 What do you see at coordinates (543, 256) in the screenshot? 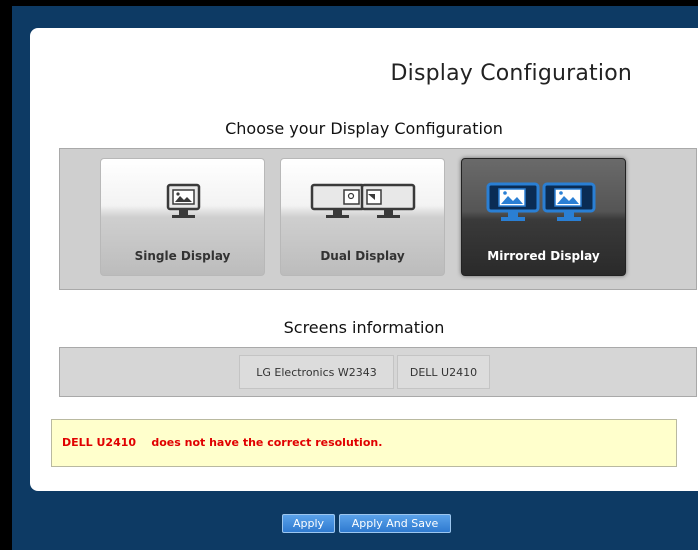
I see `mirrored-display-label: Mirrored Display` at bounding box center [543, 256].